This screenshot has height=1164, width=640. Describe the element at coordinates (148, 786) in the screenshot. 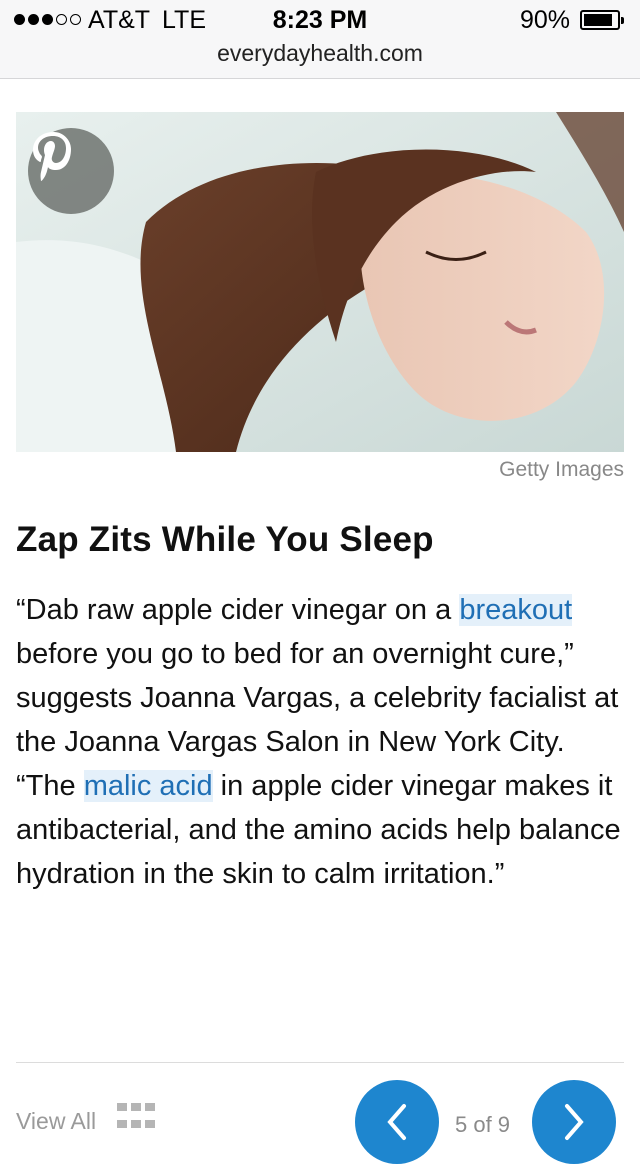

I see `malic-acid-link: malic acid` at that location.